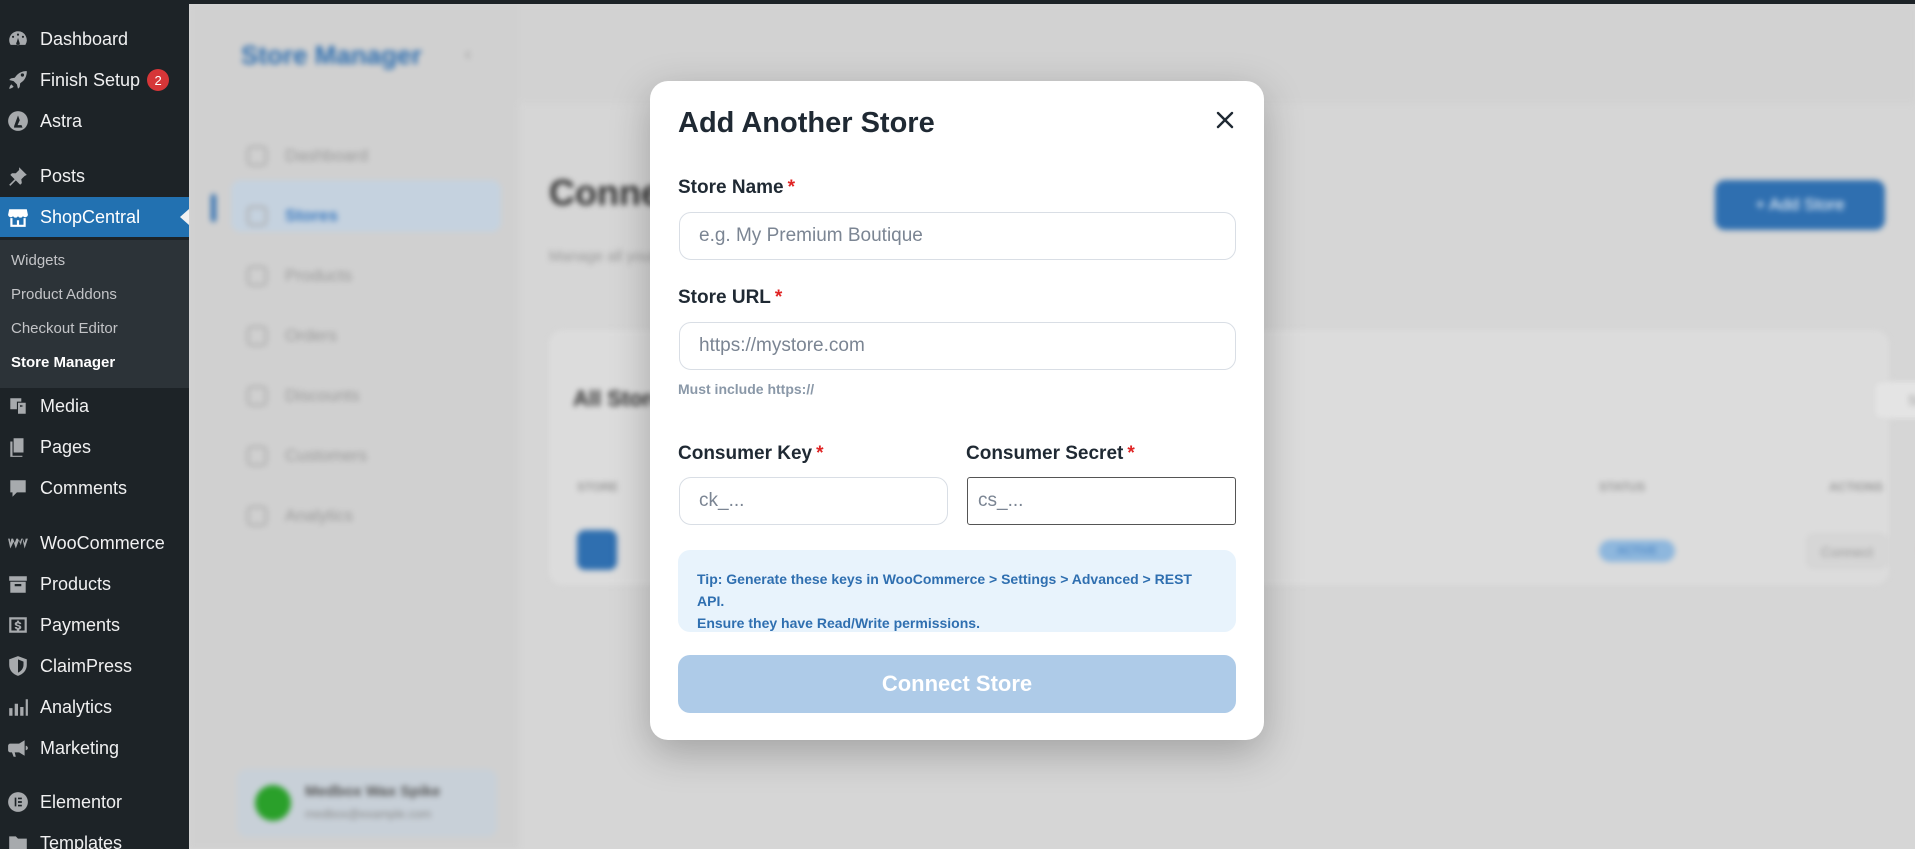 This screenshot has width=1915, height=849. I want to click on sidebar-item-label: Astra, so click(61, 120).